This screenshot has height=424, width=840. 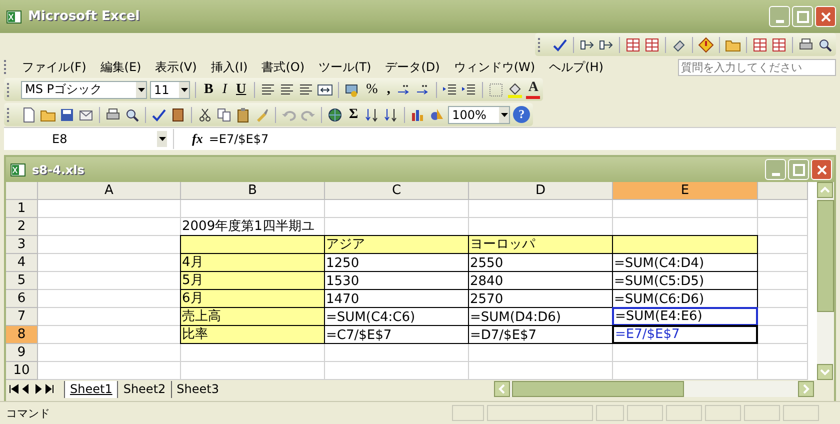 What do you see at coordinates (576, 67) in the screenshot?
I see `menu-item: ヘルプ(H)` at bounding box center [576, 67].